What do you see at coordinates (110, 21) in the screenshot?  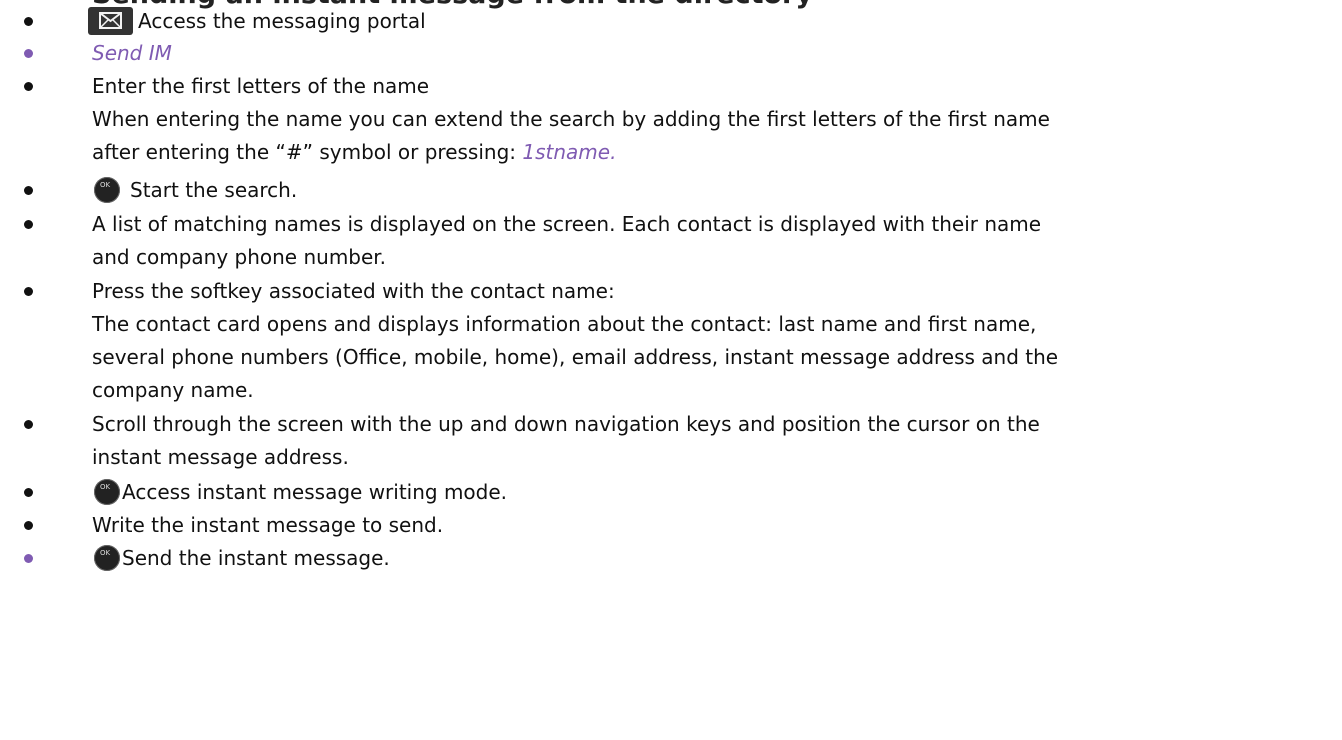 I see `message-icon` at bounding box center [110, 21].